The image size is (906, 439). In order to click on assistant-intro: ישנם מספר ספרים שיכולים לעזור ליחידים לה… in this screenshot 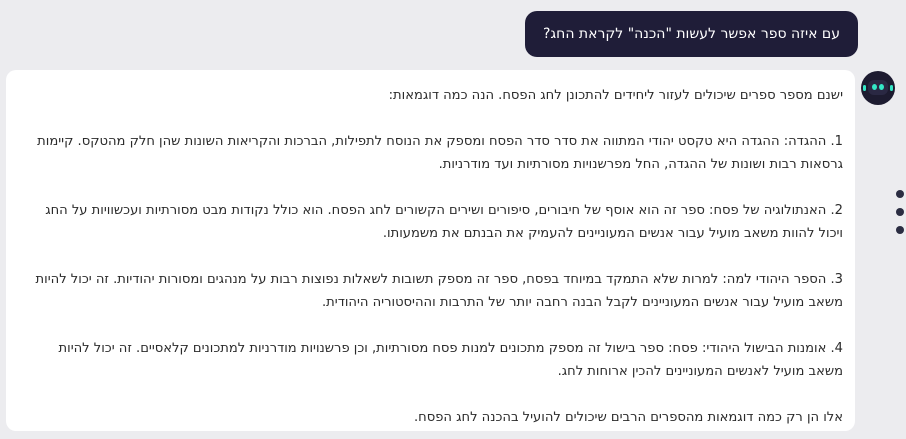, I will do `click(615, 95)`.